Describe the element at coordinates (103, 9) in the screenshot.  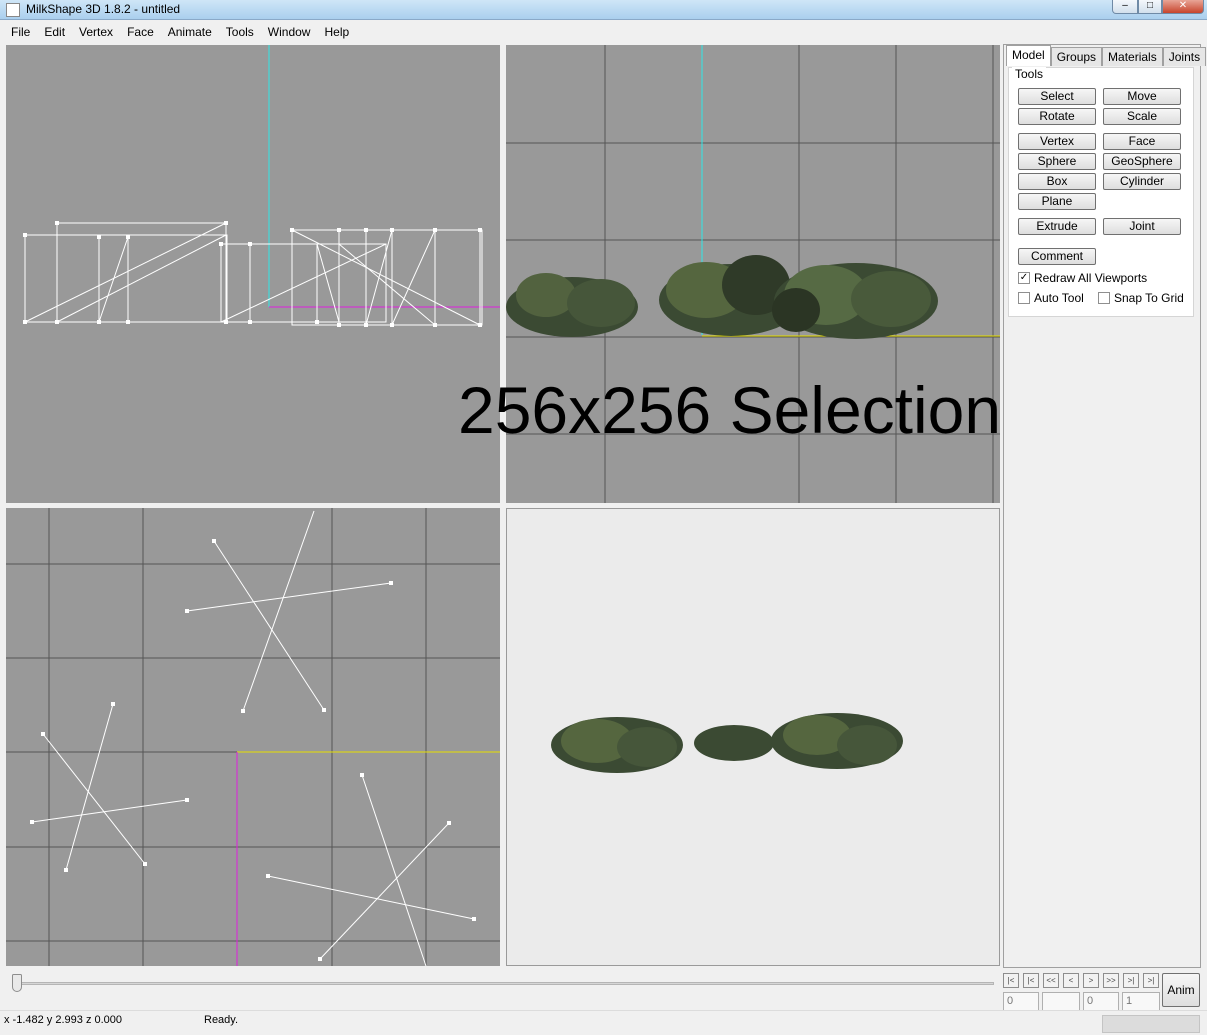
I see `window-title: MilkShape 3D 1.8.2 - untitled` at that location.